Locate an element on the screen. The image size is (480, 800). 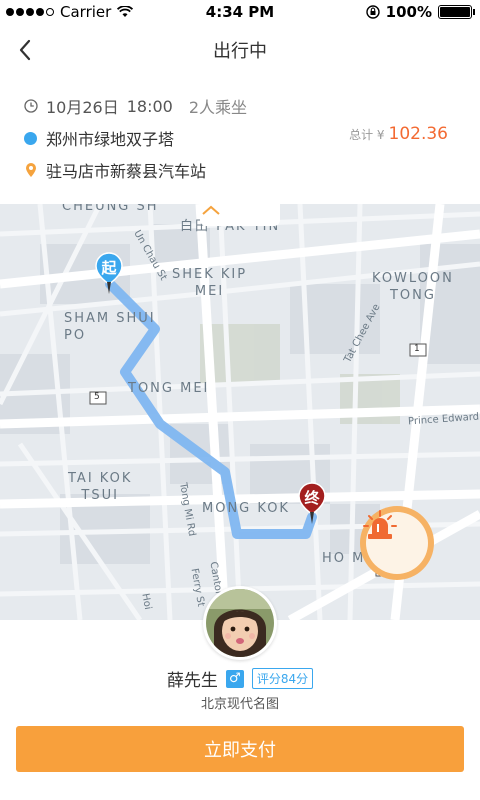
driver-name-row: 薛先生 ♂ 评分84分 is located at coordinates (240, 678).